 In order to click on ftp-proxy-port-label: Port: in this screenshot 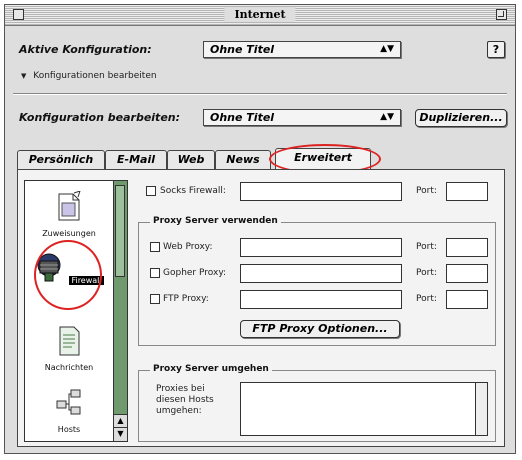, I will do `click(426, 299)`.